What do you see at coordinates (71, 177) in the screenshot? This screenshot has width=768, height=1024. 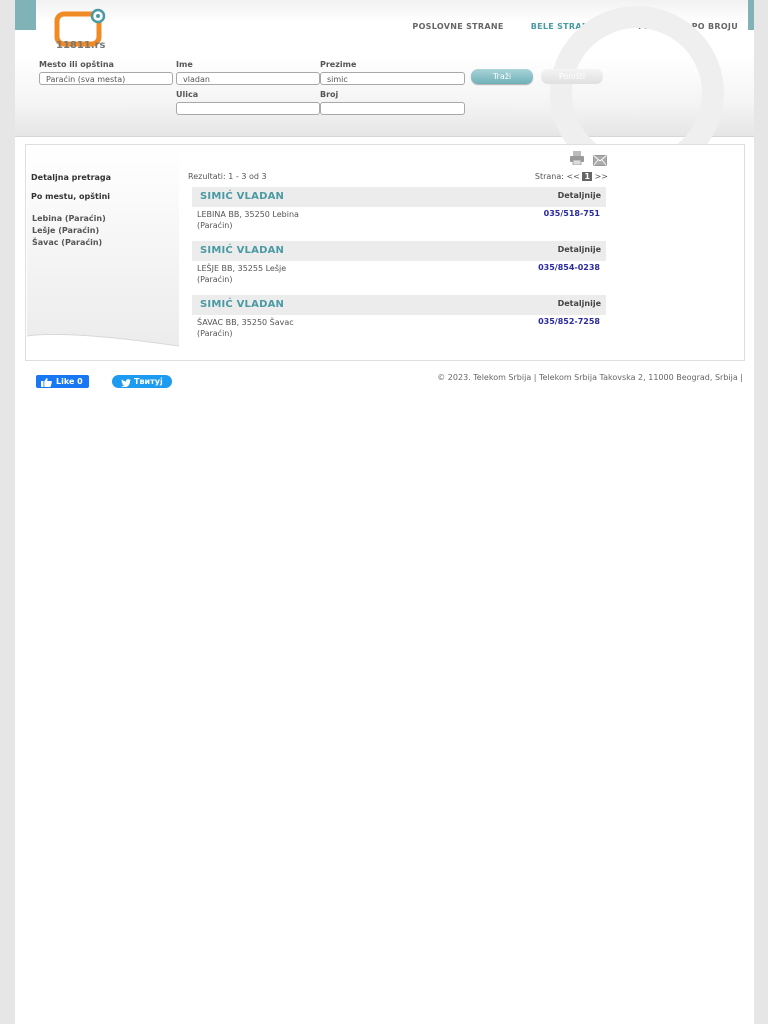 I see `detailed-search-link: Detaljna pretraga` at bounding box center [71, 177].